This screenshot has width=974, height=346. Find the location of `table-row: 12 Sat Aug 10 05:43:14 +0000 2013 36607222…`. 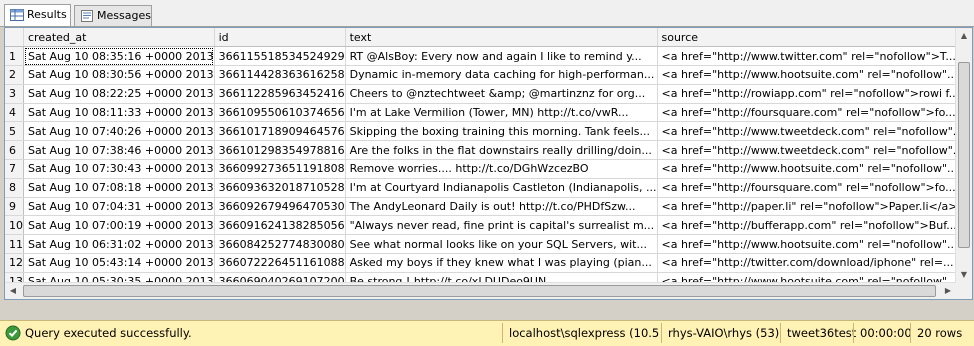

table-row: 12 Sat Aug 10 05:43:14 +0000 2013 36607222… is located at coordinates (488, 263).